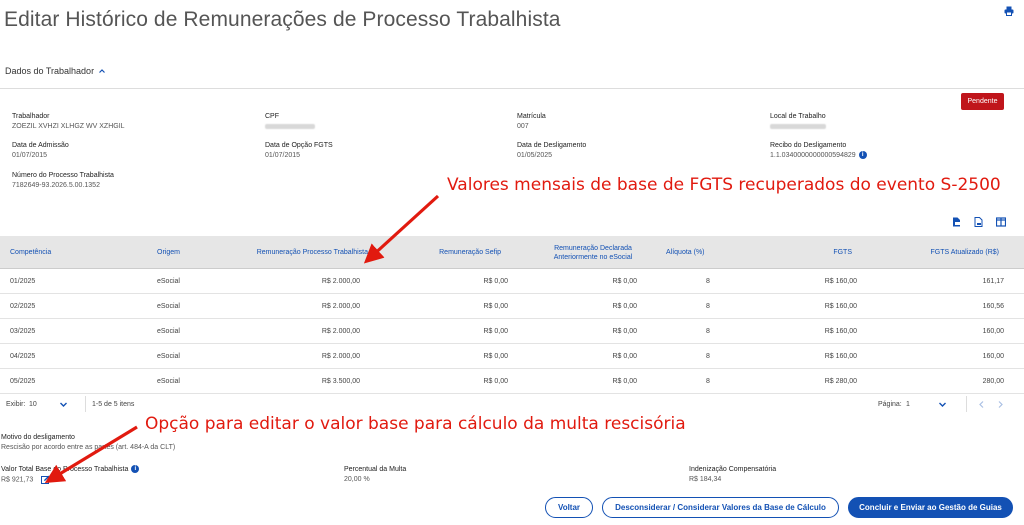  What do you see at coordinates (30, 252) in the screenshot?
I see `col-competencia: Competência` at bounding box center [30, 252].